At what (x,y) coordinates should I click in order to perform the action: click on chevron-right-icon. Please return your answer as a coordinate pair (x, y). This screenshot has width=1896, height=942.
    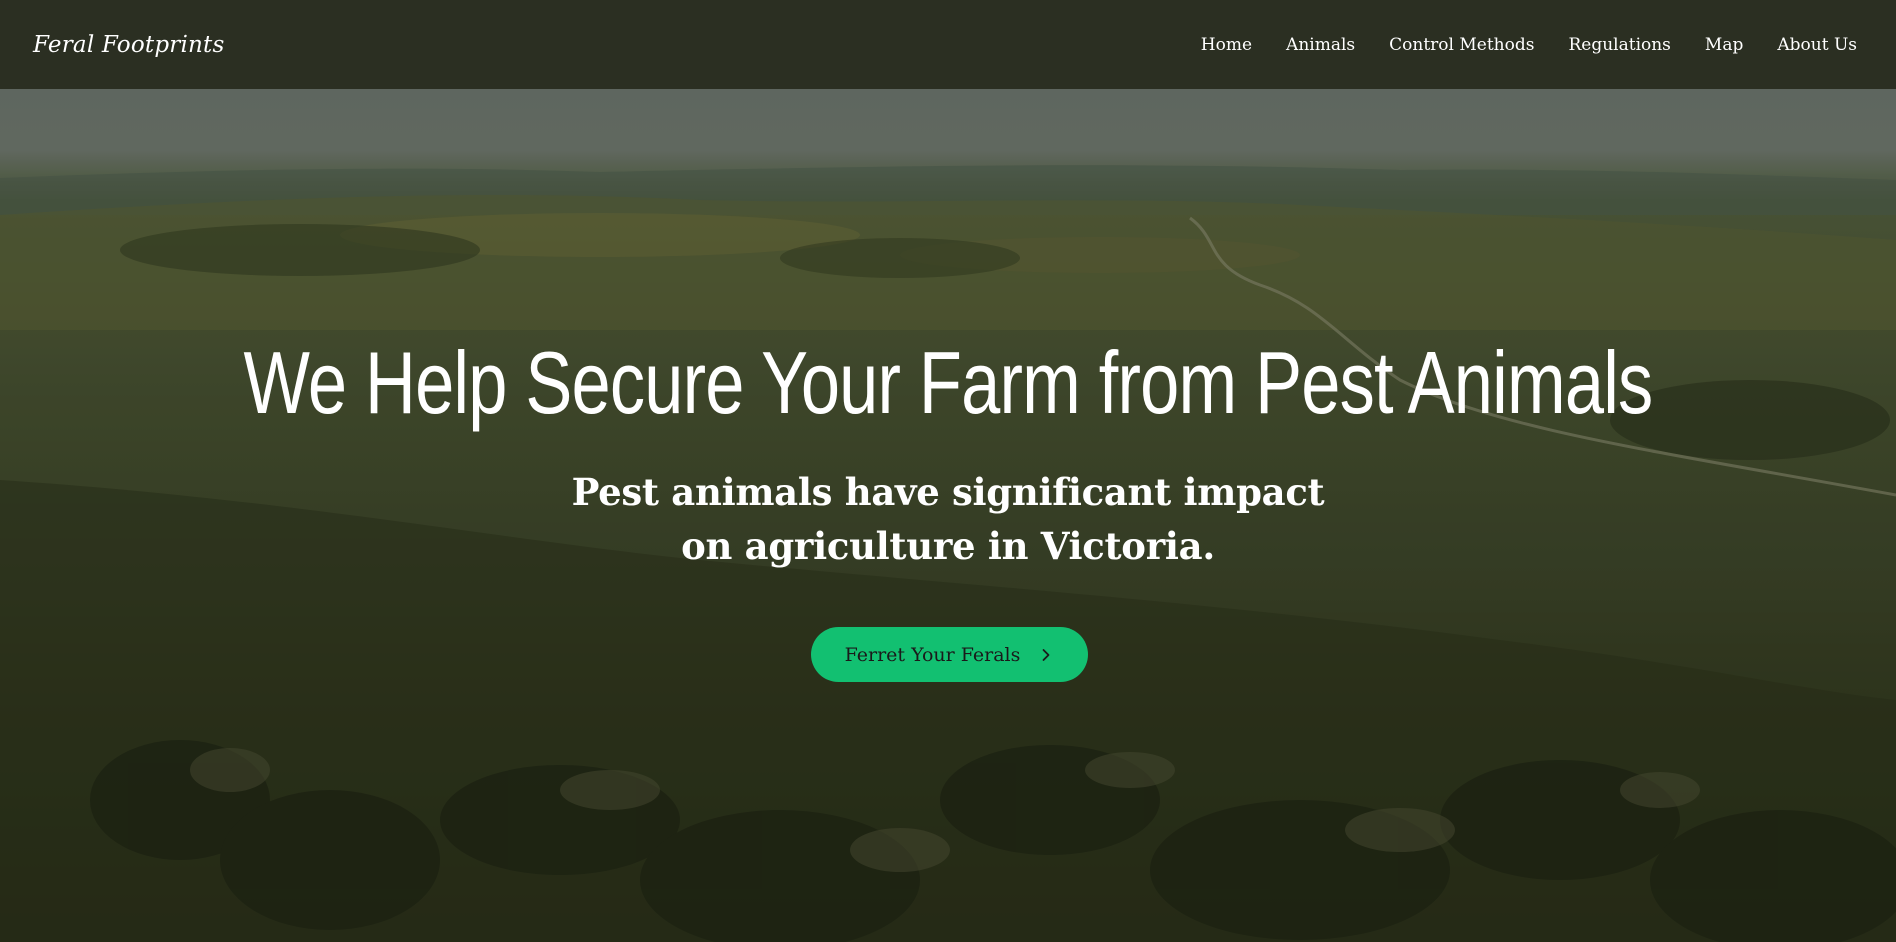
    Looking at the image, I should click on (1046, 654).